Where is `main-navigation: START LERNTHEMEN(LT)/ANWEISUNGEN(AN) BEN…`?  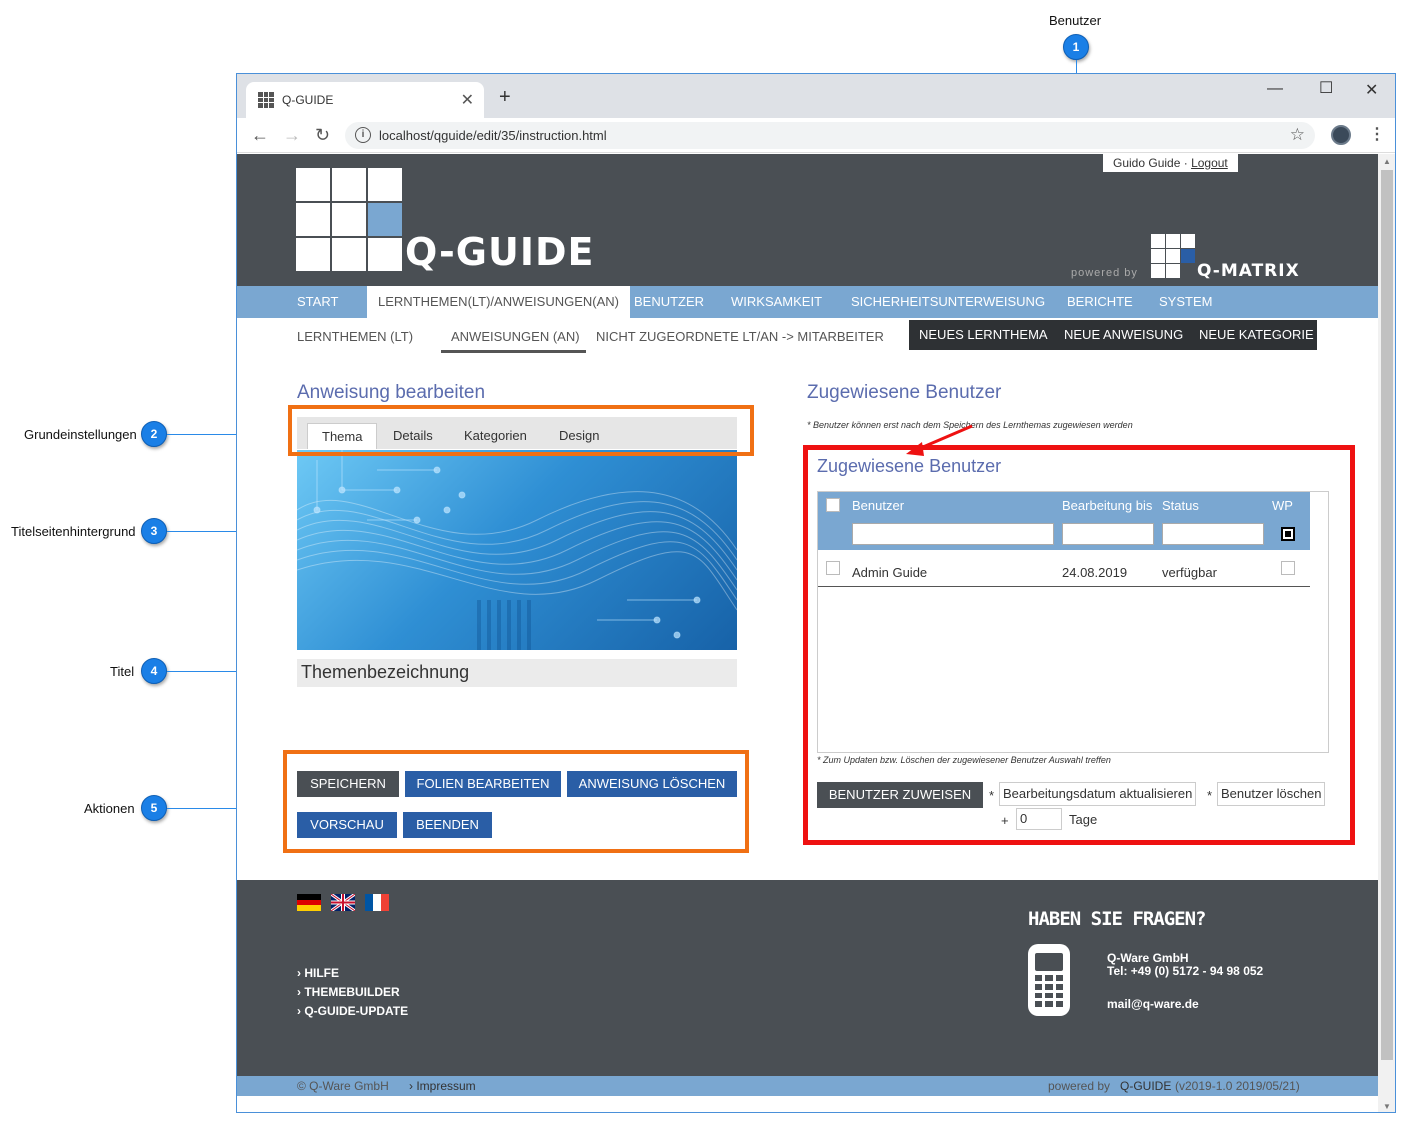 main-navigation: START LERNTHEMEN(LT)/ANWEISUNGEN(AN) BEN… is located at coordinates (807, 302).